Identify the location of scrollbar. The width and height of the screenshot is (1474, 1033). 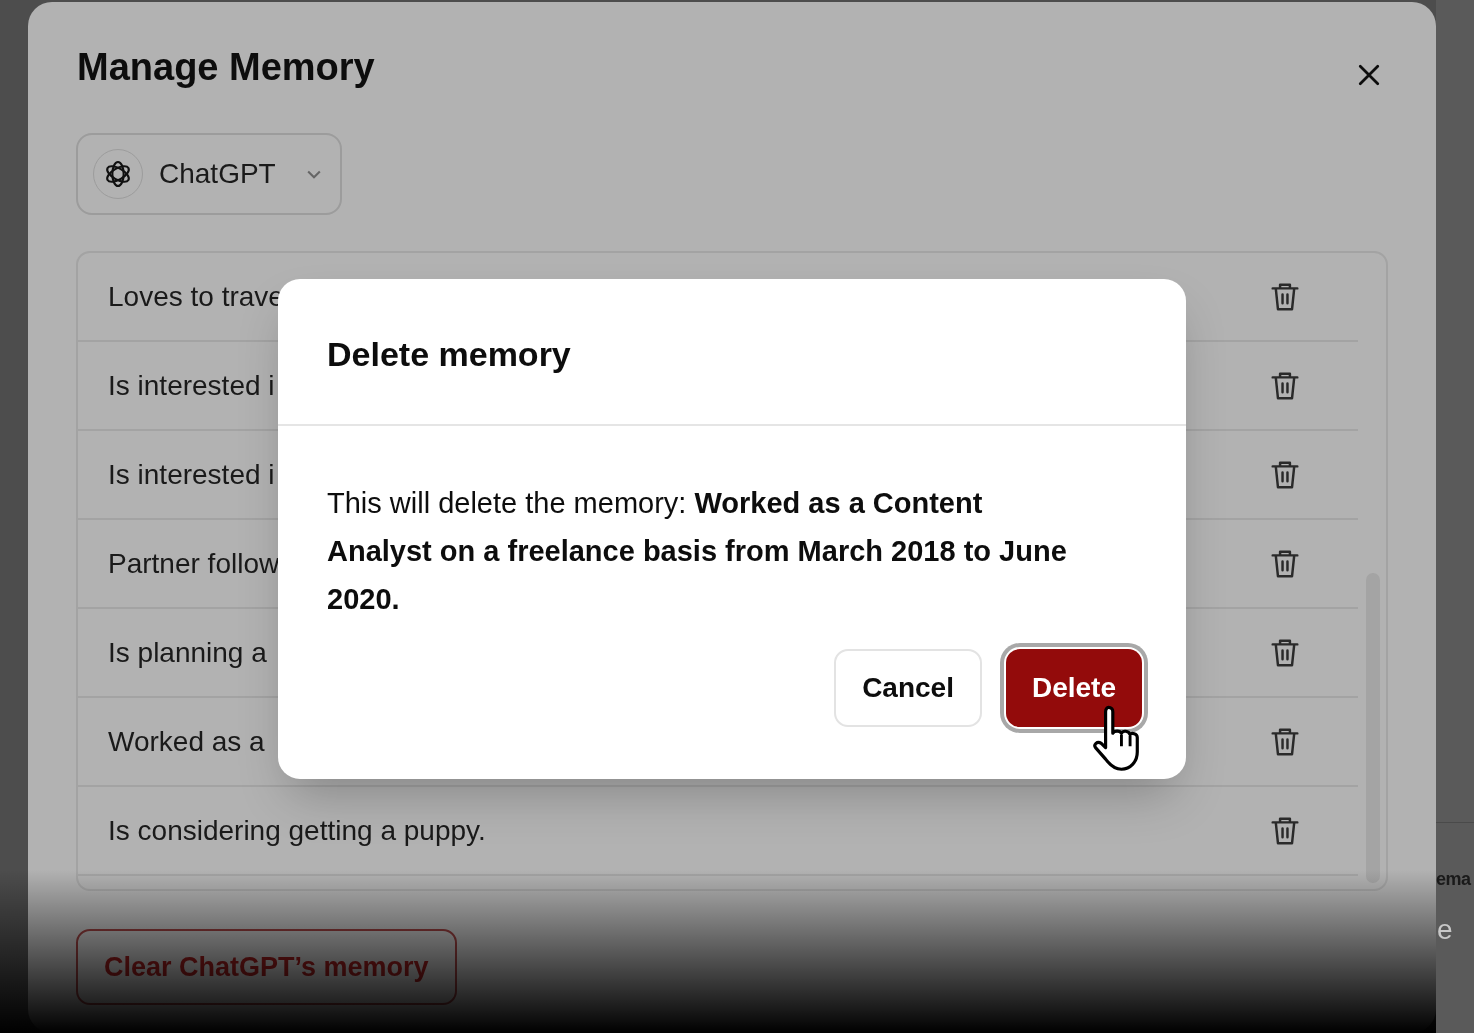
(1373, 728).